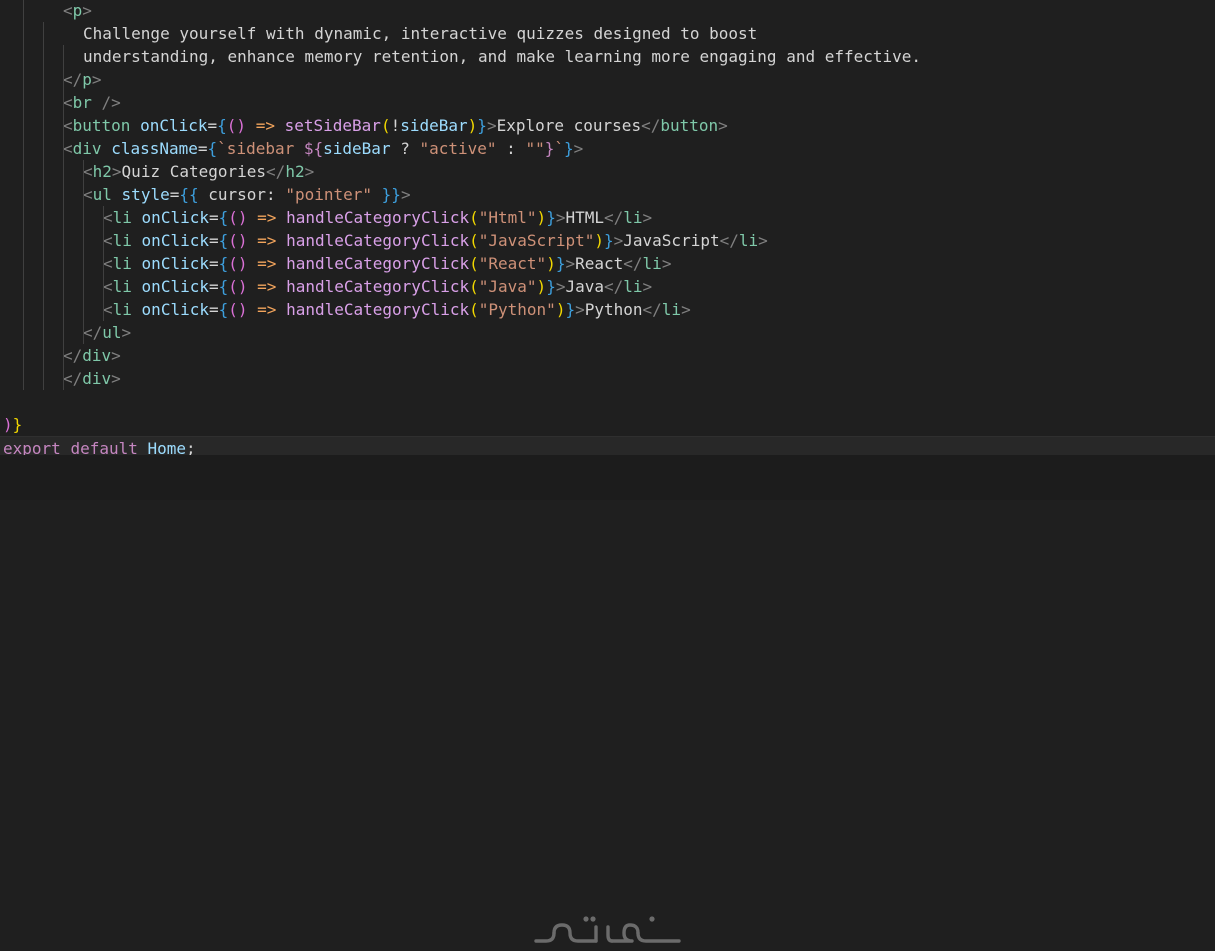  What do you see at coordinates (260, 148) in the screenshot?
I see `code-token: `sidebar` at bounding box center [260, 148].